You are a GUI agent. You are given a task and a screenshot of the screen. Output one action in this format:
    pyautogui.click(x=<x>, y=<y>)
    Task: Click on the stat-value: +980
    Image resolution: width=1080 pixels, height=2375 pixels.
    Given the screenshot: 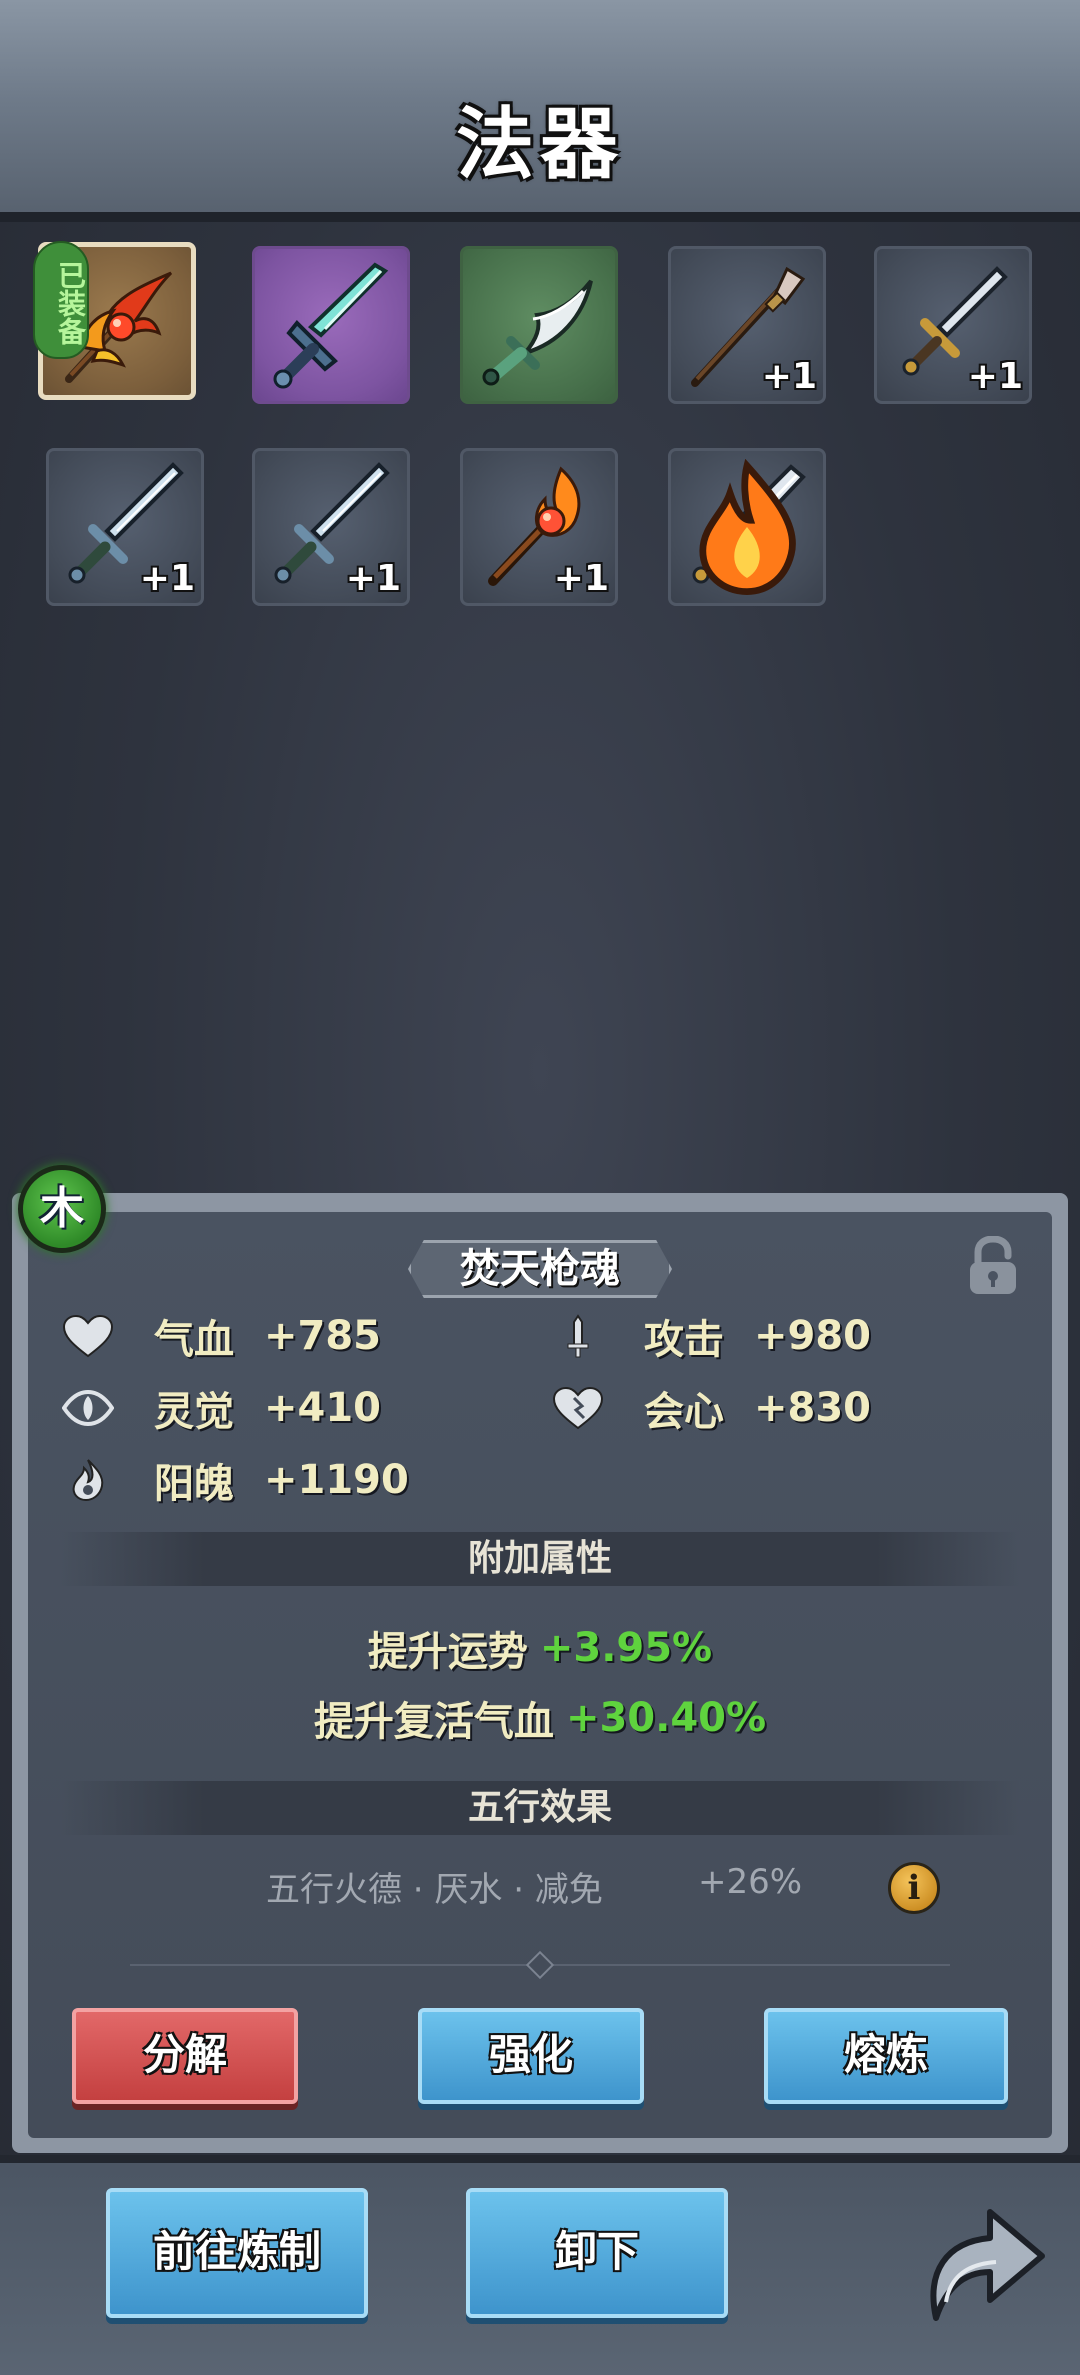 What is the action you would take?
    pyautogui.click(x=813, y=1336)
    